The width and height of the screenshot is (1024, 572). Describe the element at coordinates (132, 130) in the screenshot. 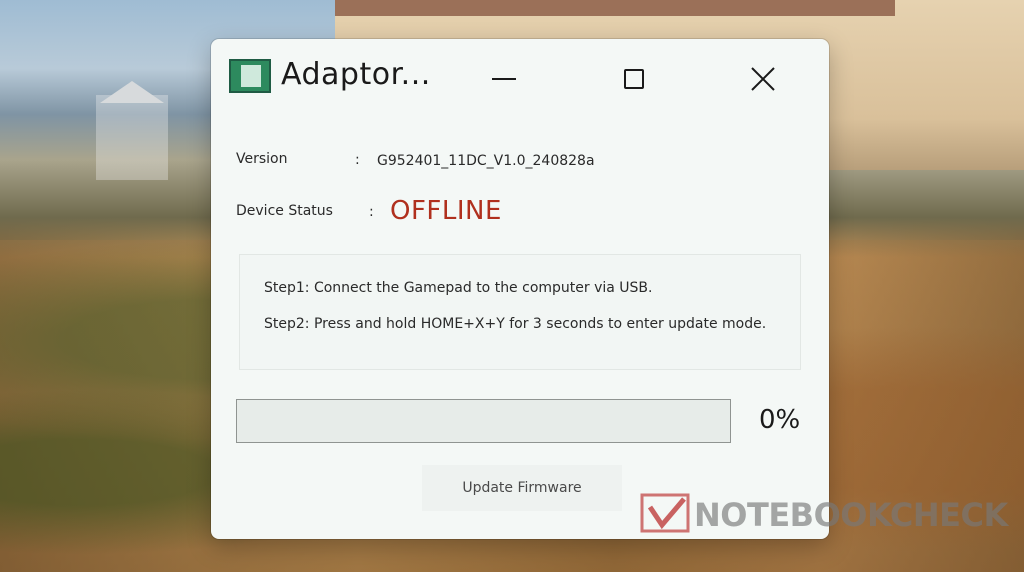

I see `wallpaper-gazebo` at that location.